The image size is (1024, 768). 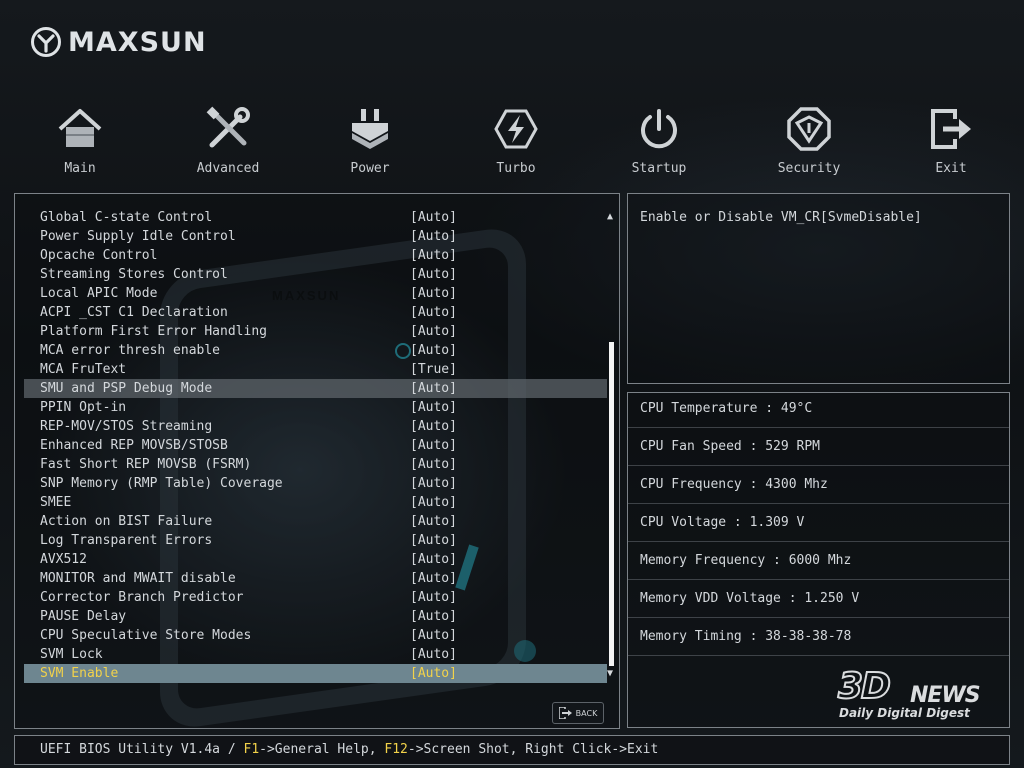 I want to click on back-button-label: BACK, so click(x=586, y=713).